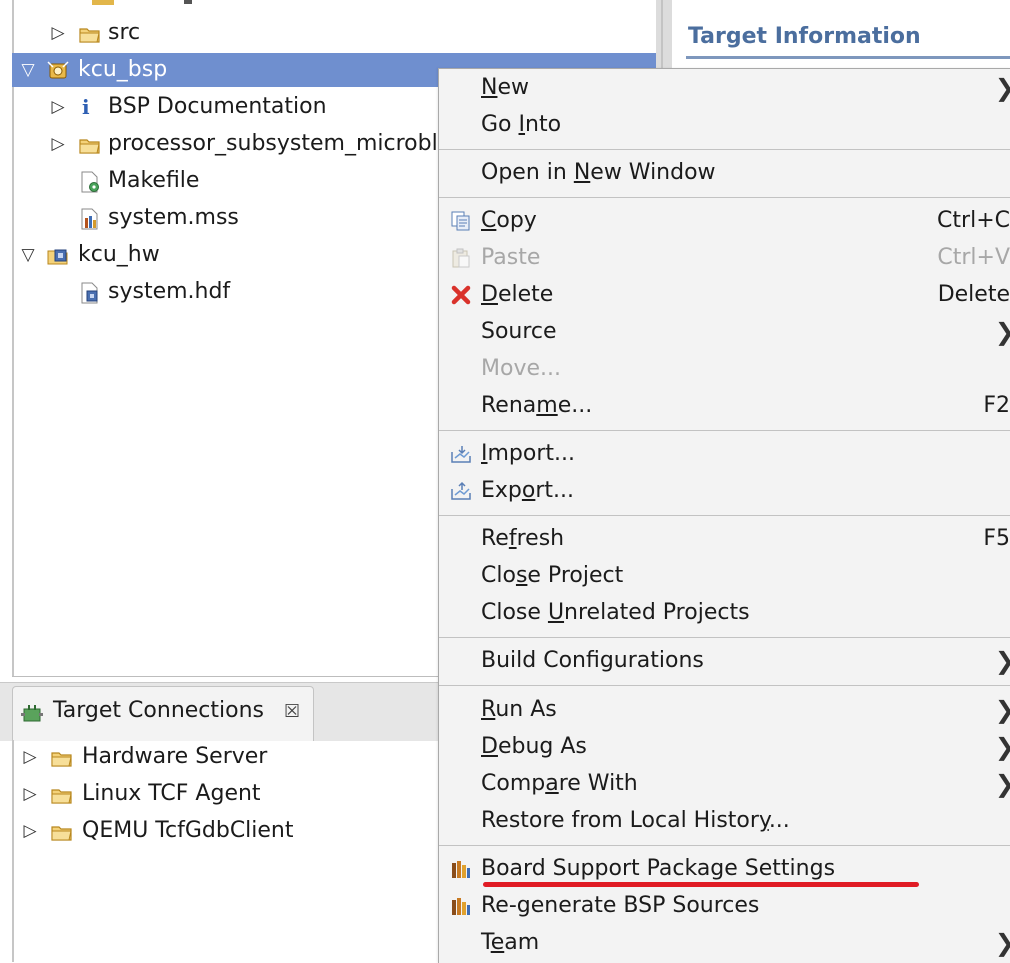 The image size is (1010, 963). I want to click on bsp-settings-icon, so click(461, 869).